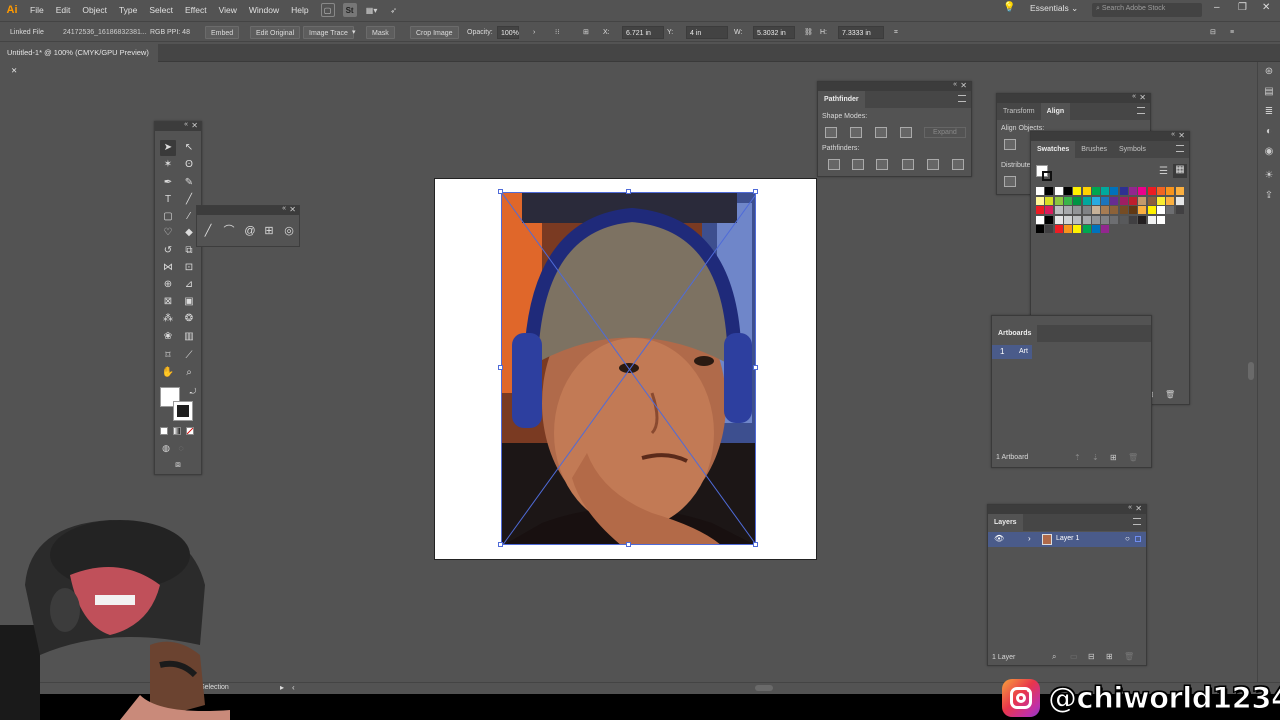 This screenshot has height=720, width=1280. Describe the element at coordinates (196, 10) in the screenshot. I see `menu-effect: Effect` at that location.